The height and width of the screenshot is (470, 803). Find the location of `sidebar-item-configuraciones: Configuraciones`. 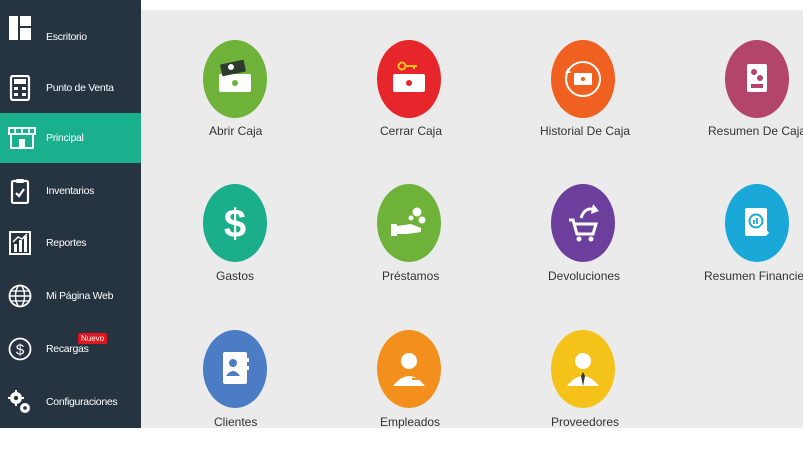

sidebar-item-configuraciones: Configuraciones is located at coordinates (70, 402).